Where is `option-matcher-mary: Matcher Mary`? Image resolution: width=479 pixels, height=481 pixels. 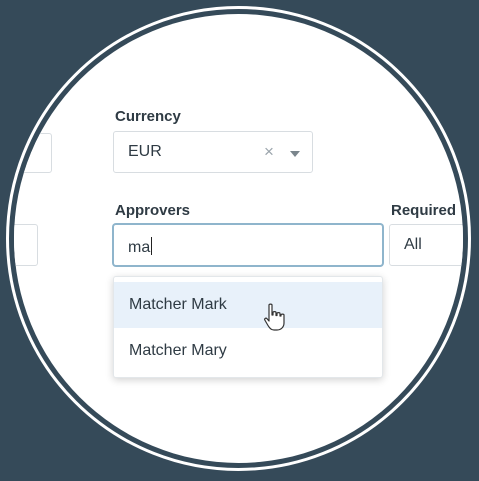
option-matcher-mary: Matcher Mary is located at coordinates (248, 351).